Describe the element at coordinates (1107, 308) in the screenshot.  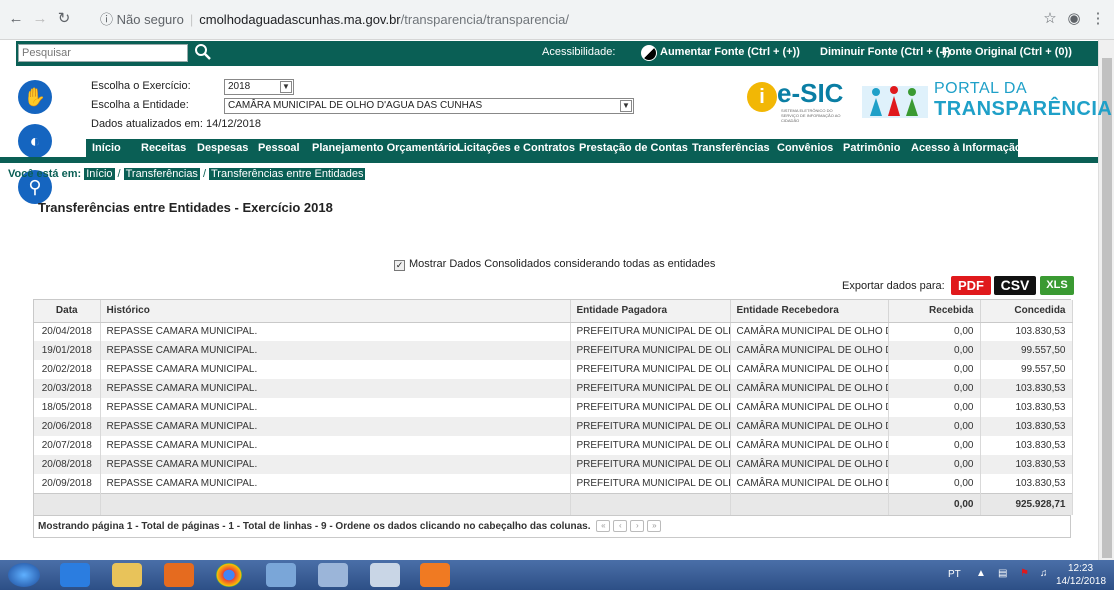
I see `scrollbar-thumb` at that location.